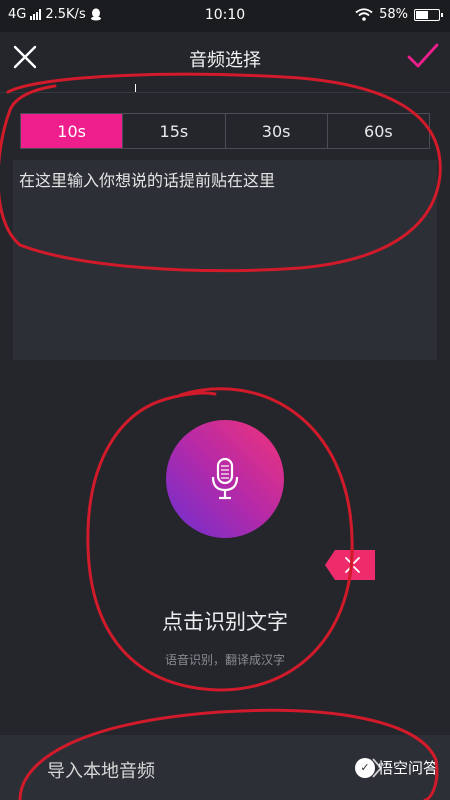 The height and width of the screenshot is (800, 450). I want to click on import-local-audio: 导入本地音频 ✓ 悟空问答, so click(225, 767).